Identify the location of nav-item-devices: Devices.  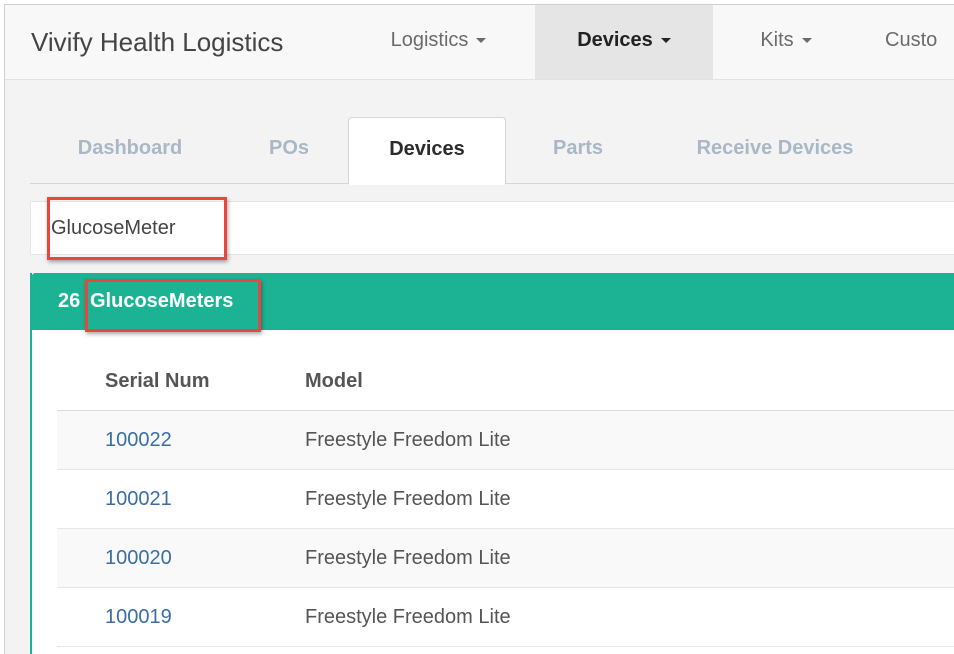
(624, 42).